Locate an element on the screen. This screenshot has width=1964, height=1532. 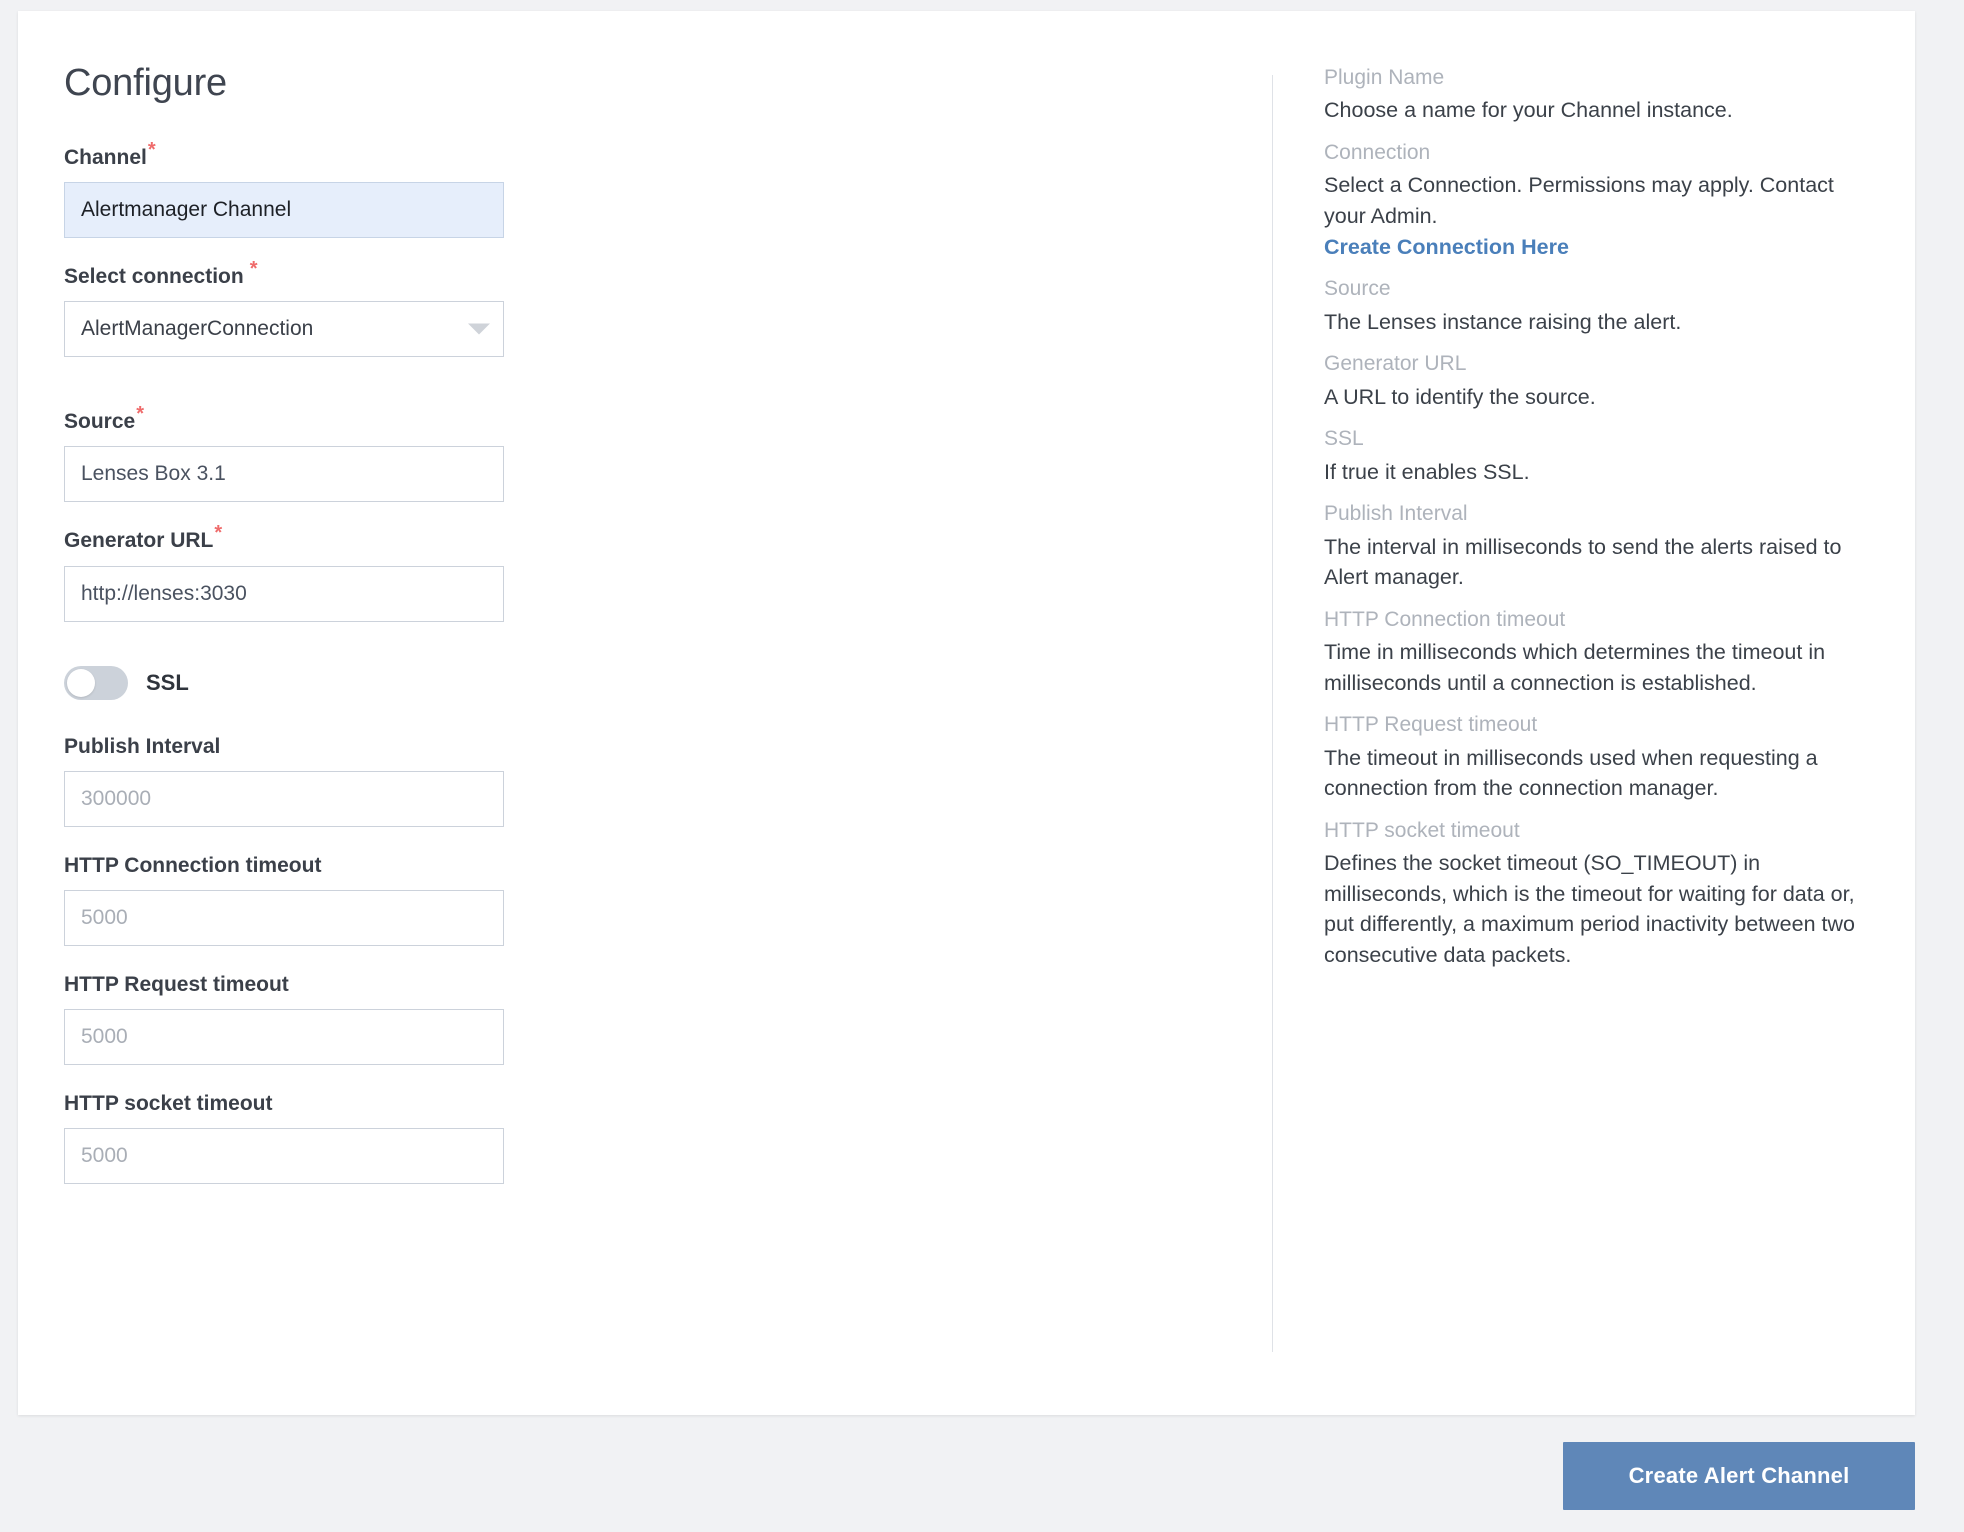
field-channel: Channel* is located at coordinates (668, 189).